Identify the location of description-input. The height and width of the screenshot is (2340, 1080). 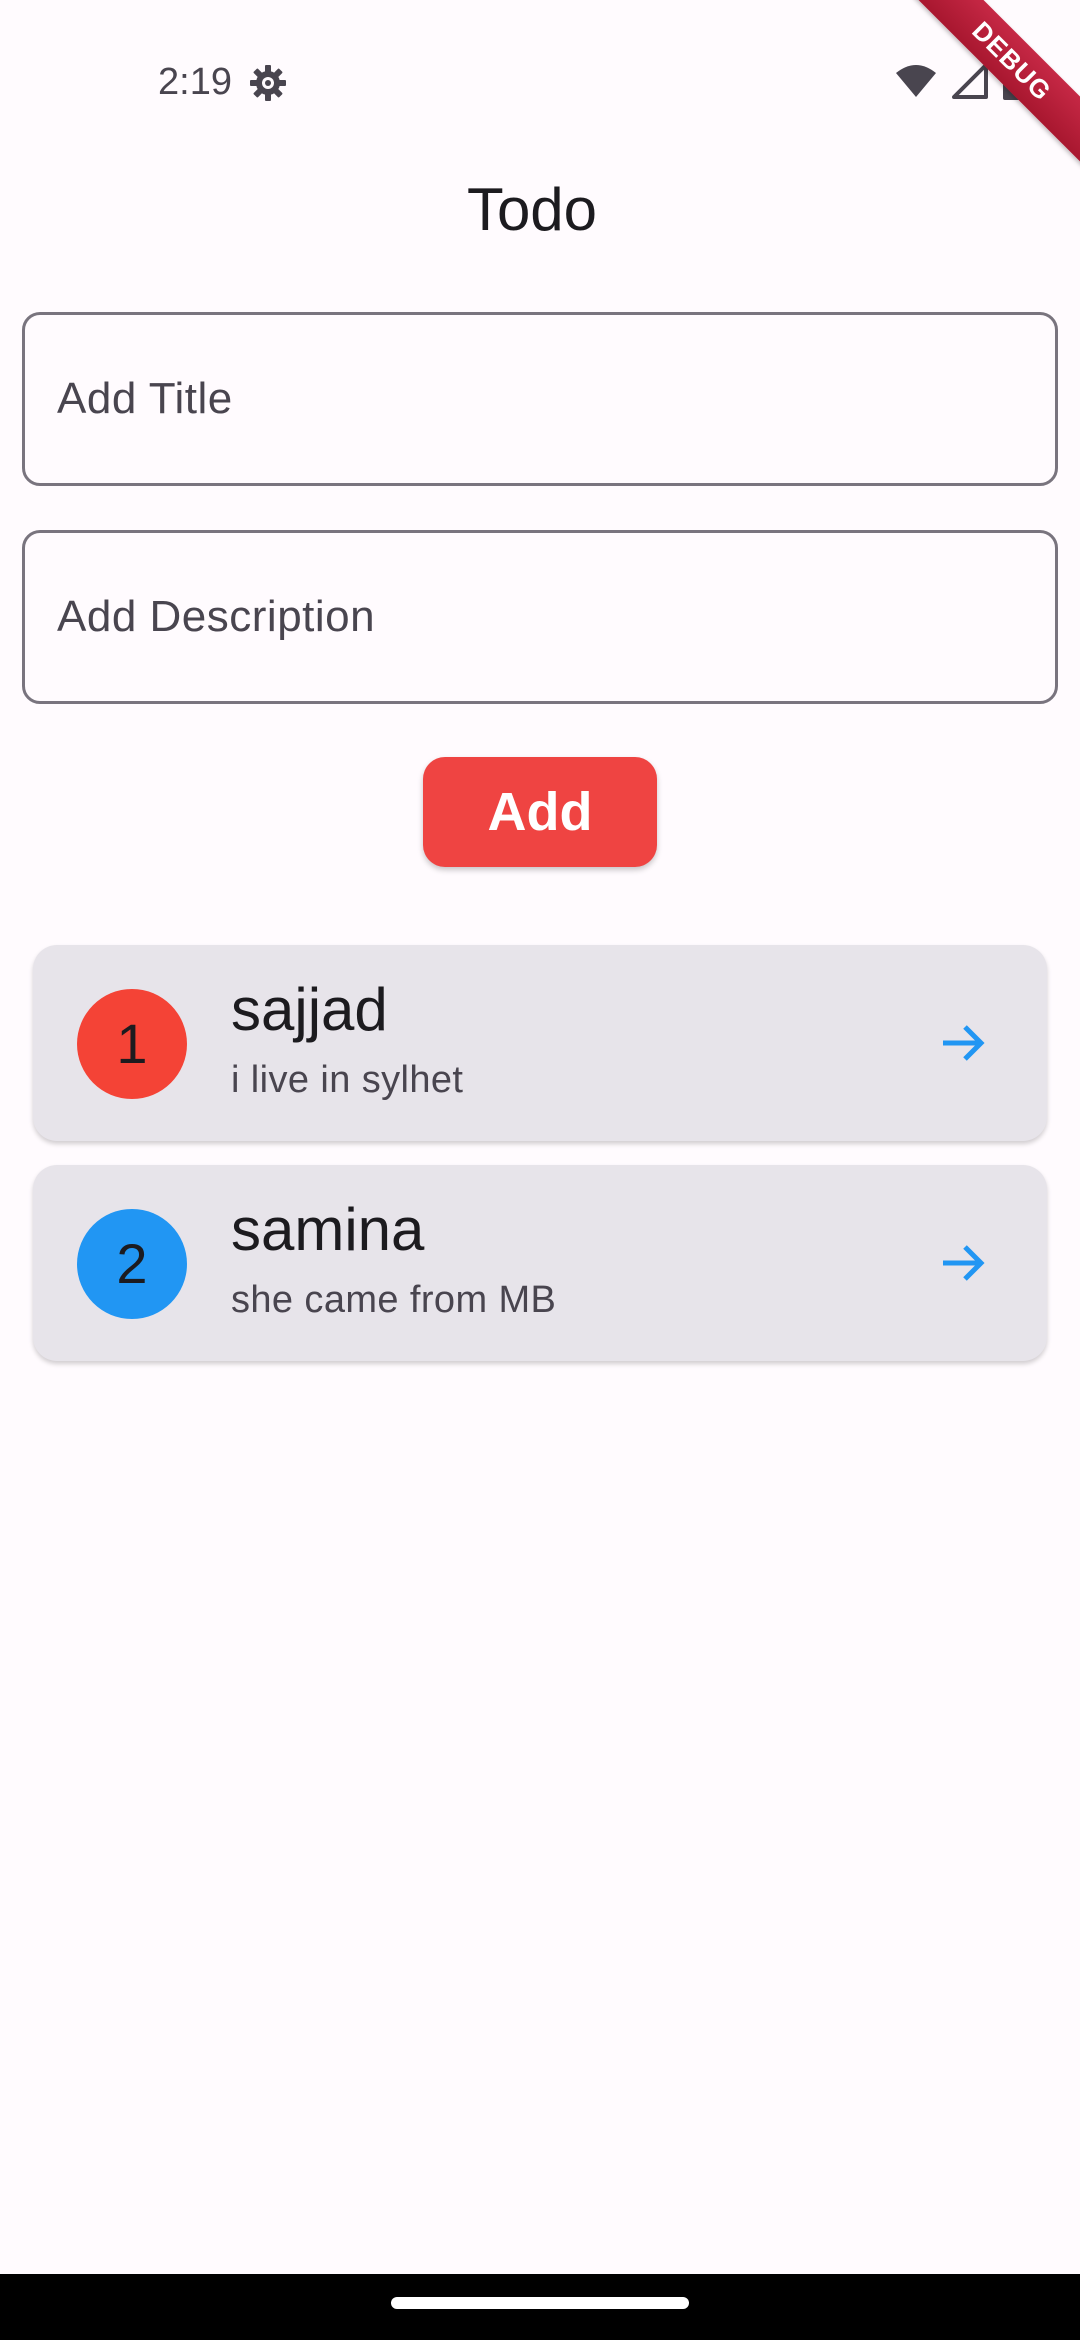
(540, 617).